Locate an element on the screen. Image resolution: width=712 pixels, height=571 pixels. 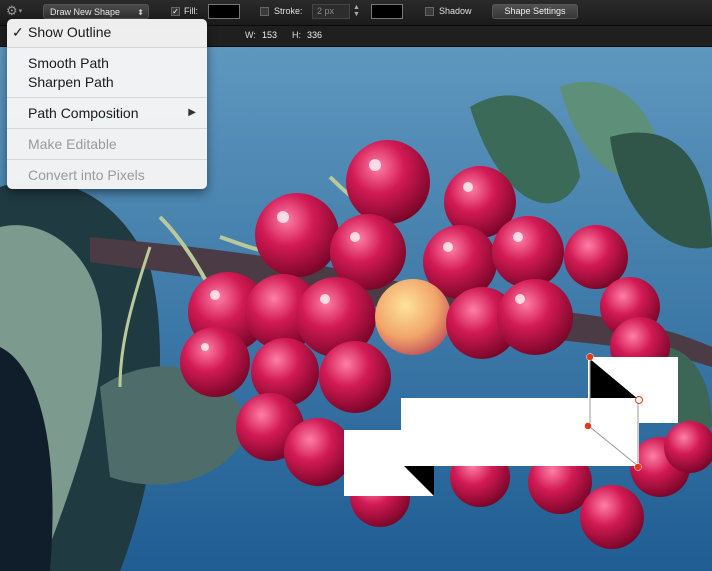
fill-color-swatch is located at coordinates (224, 11).